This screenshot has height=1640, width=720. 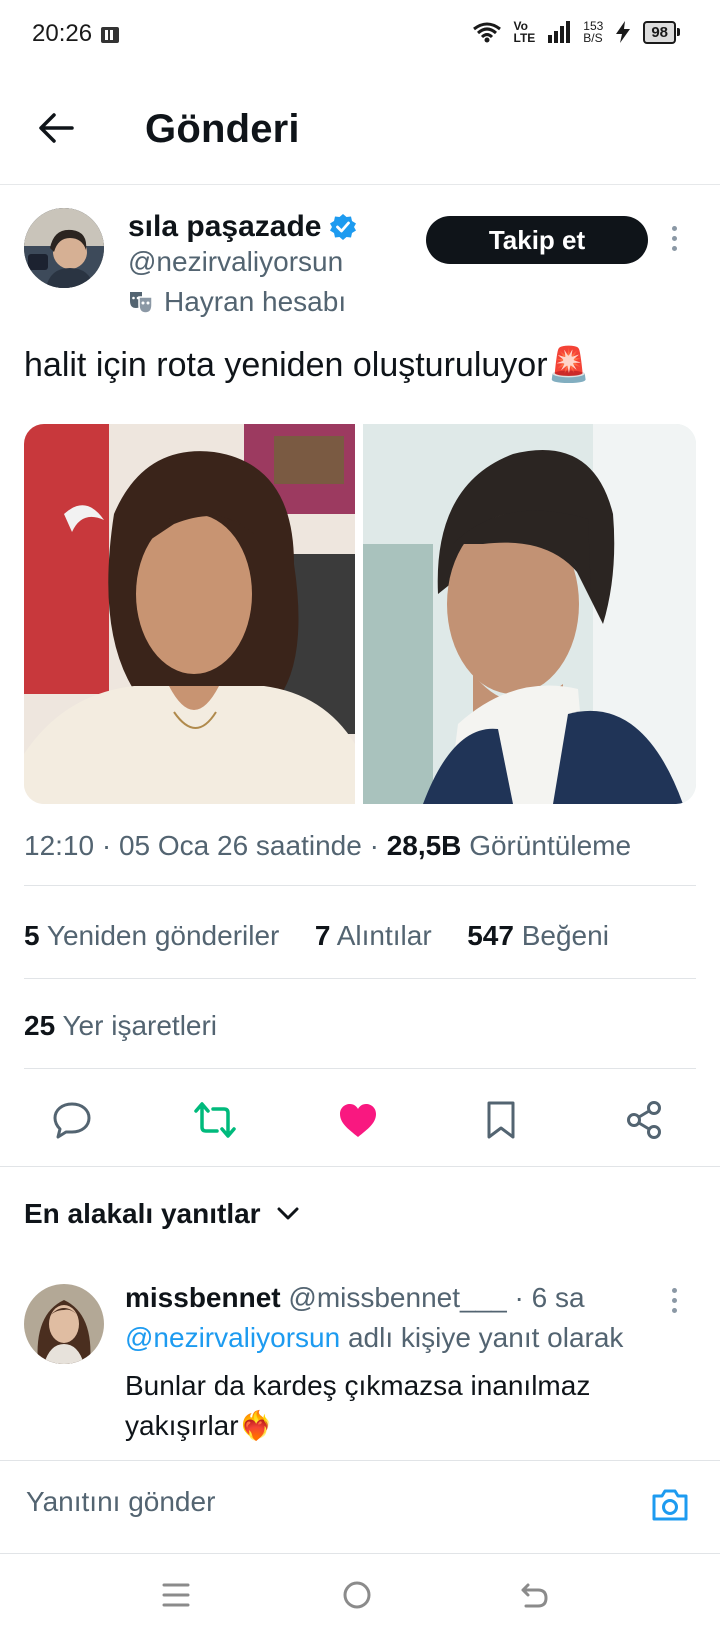 What do you see at coordinates (140, 1025) in the screenshot?
I see `bookmarks-label: Yer işaretleri` at bounding box center [140, 1025].